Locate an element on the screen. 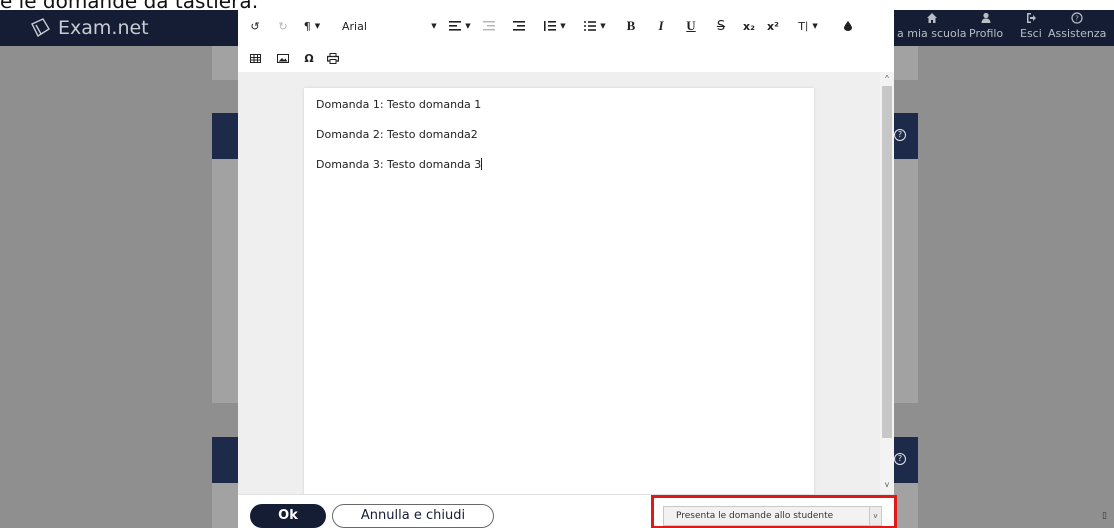 The width and height of the screenshot is (1114, 528). superscript-button: x² is located at coordinates (773, 26).